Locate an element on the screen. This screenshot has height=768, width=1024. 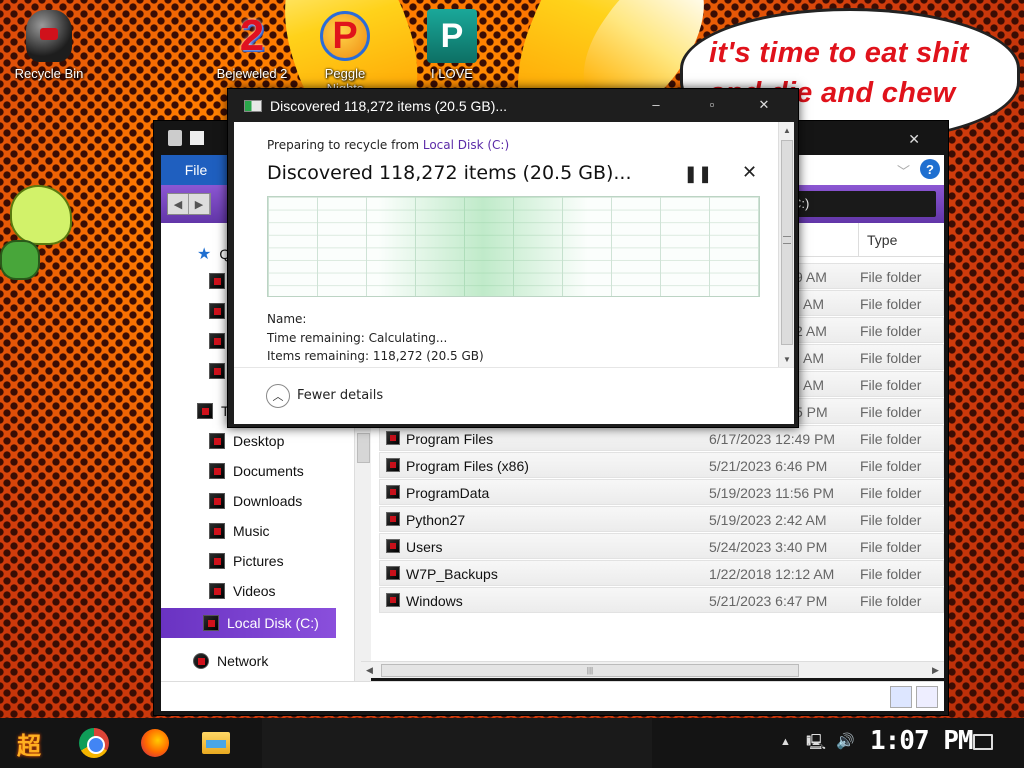
nav-label: Music is located at coordinates (251, 531).